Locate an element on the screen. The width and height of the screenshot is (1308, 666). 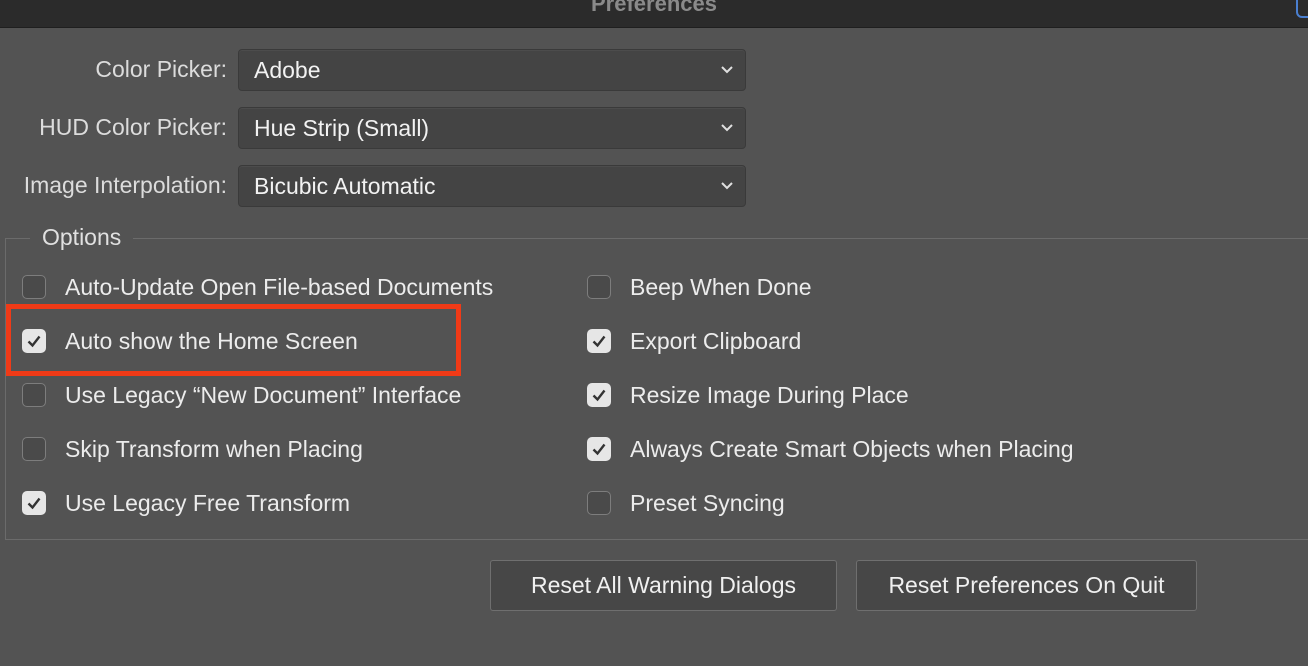
checkbox-preset-syncing: Preset Syncing is located at coordinates (686, 503).